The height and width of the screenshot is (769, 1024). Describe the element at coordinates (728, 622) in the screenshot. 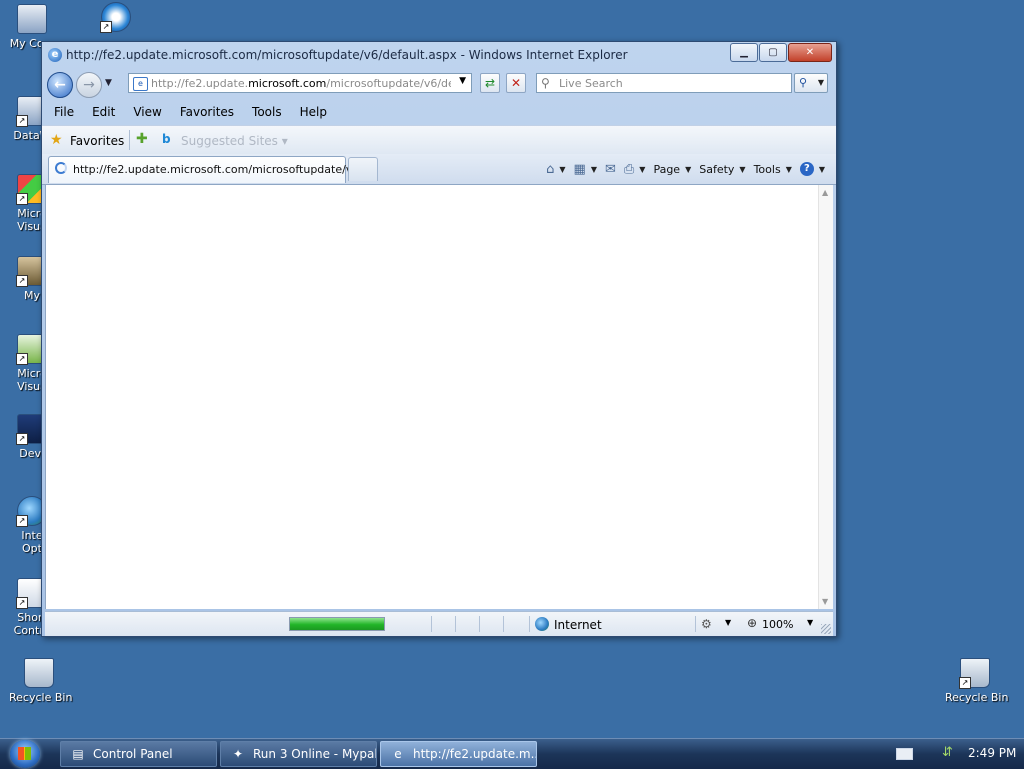

I see `protected-mode-dropdown: ▼` at that location.